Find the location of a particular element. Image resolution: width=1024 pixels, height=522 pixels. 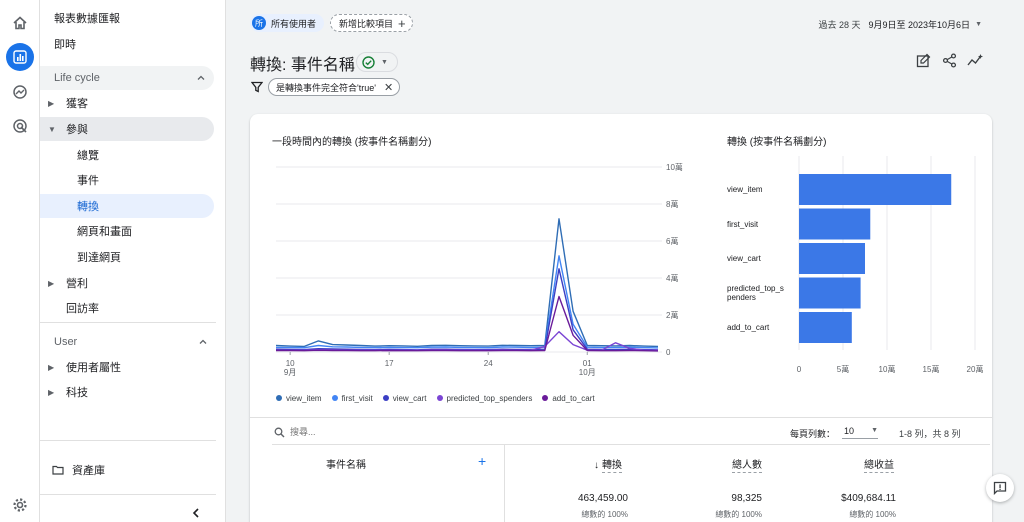

collapse-chevron-left-icon is located at coordinates (196, 513).